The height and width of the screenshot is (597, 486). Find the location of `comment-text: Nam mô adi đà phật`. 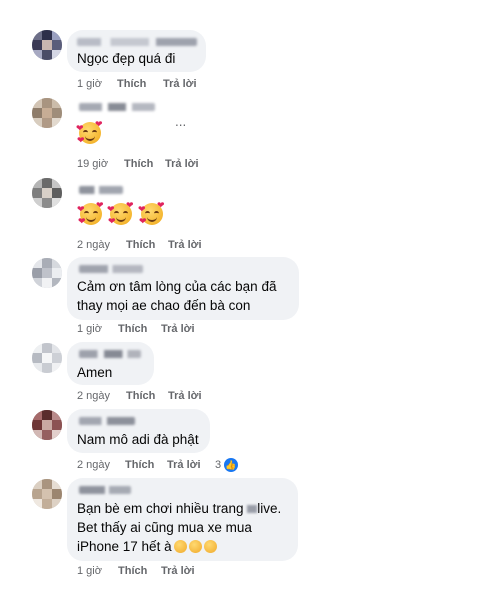

comment-text: Nam mô adi đà phật is located at coordinates (138, 439).